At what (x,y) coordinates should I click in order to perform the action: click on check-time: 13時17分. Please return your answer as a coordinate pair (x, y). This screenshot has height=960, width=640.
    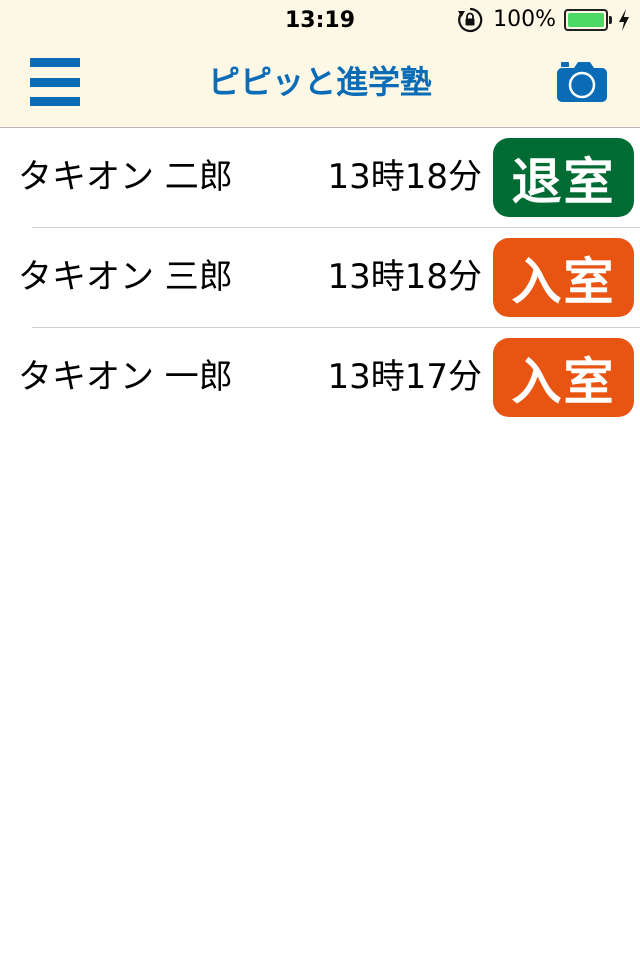
    Looking at the image, I should click on (404, 377).